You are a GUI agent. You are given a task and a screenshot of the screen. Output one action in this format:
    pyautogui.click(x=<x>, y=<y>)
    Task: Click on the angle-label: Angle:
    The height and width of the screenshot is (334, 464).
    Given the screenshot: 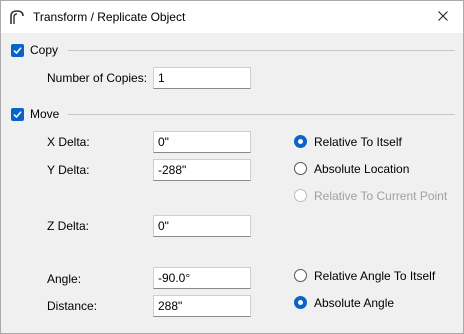 What is the action you would take?
    pyautogui.click(x=64, y=279)
    